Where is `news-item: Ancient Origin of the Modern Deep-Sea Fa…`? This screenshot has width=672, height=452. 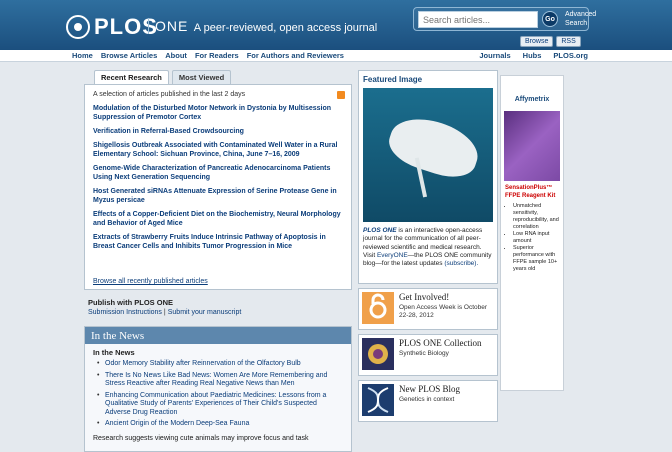
news-item: Ancient Origin of the Modern Deep-Sea Fa… is located at coordinates (218, 425).